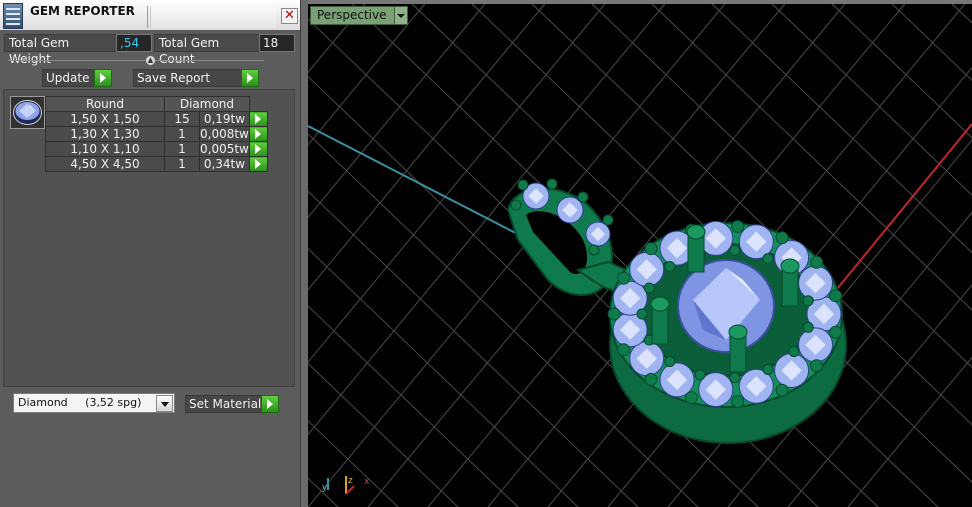 This screenshot has width=972, height=507. Describe the element at coordinates (208, 50) in the screenshot. I see `total-gem-count-label: Total Gem Count` at that location.